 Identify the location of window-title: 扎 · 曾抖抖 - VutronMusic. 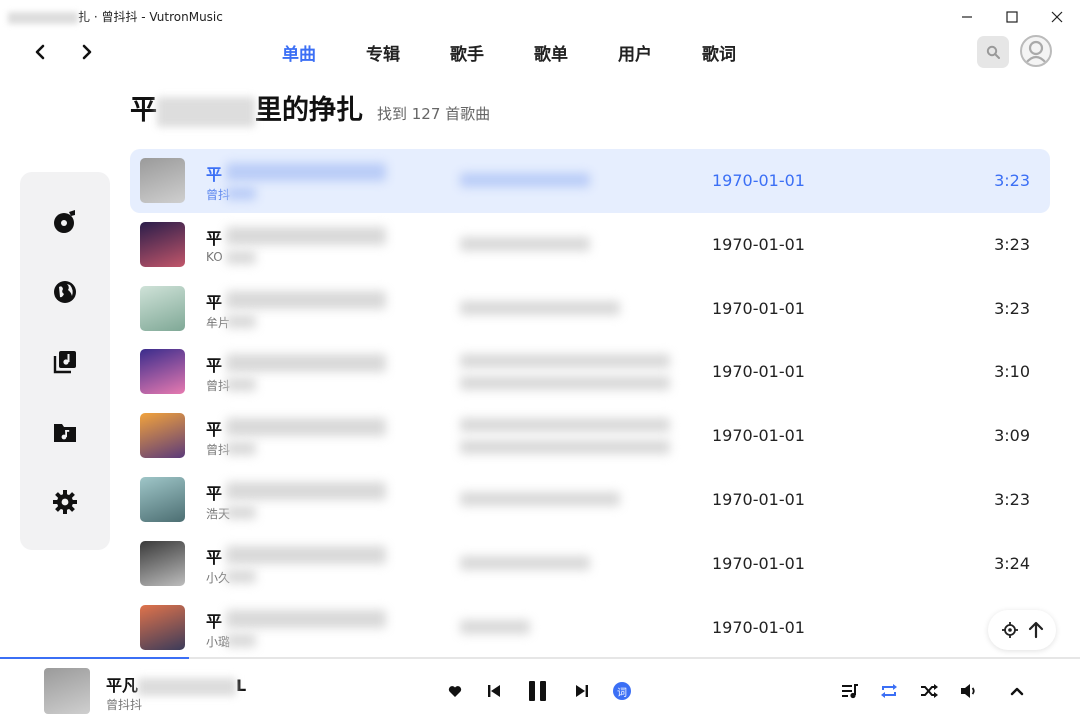
(115, 16).